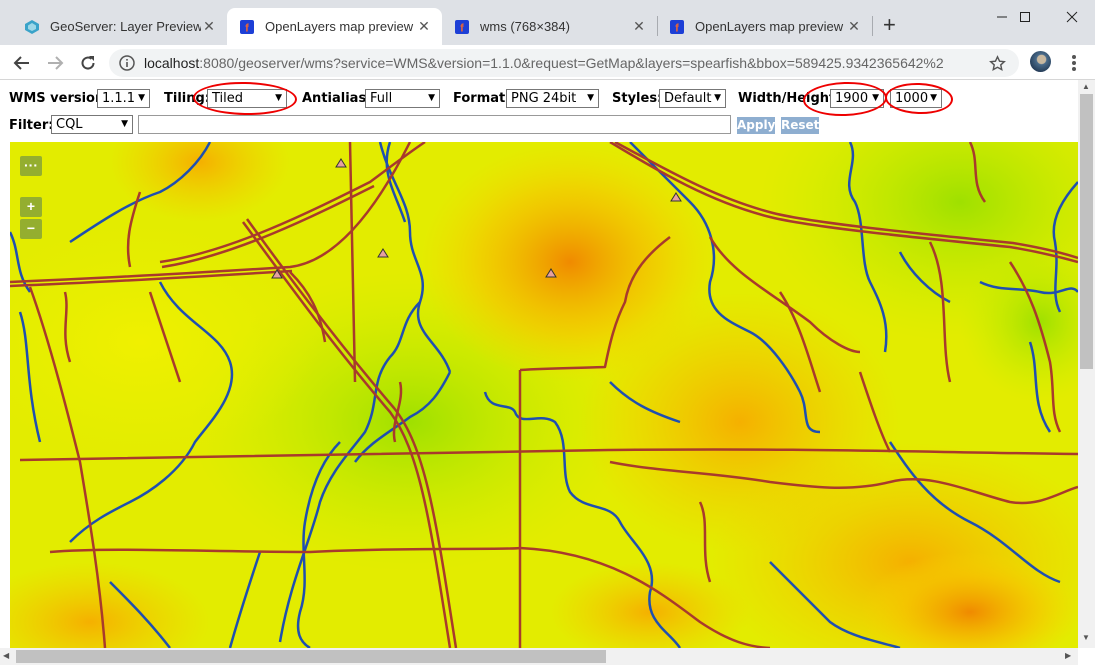 The height and width of the screenshot is (665, 1095). Describe the element at coordinates (119, 98) in the screenshot. I see `wms-version-value: 1.1.1` at that location.